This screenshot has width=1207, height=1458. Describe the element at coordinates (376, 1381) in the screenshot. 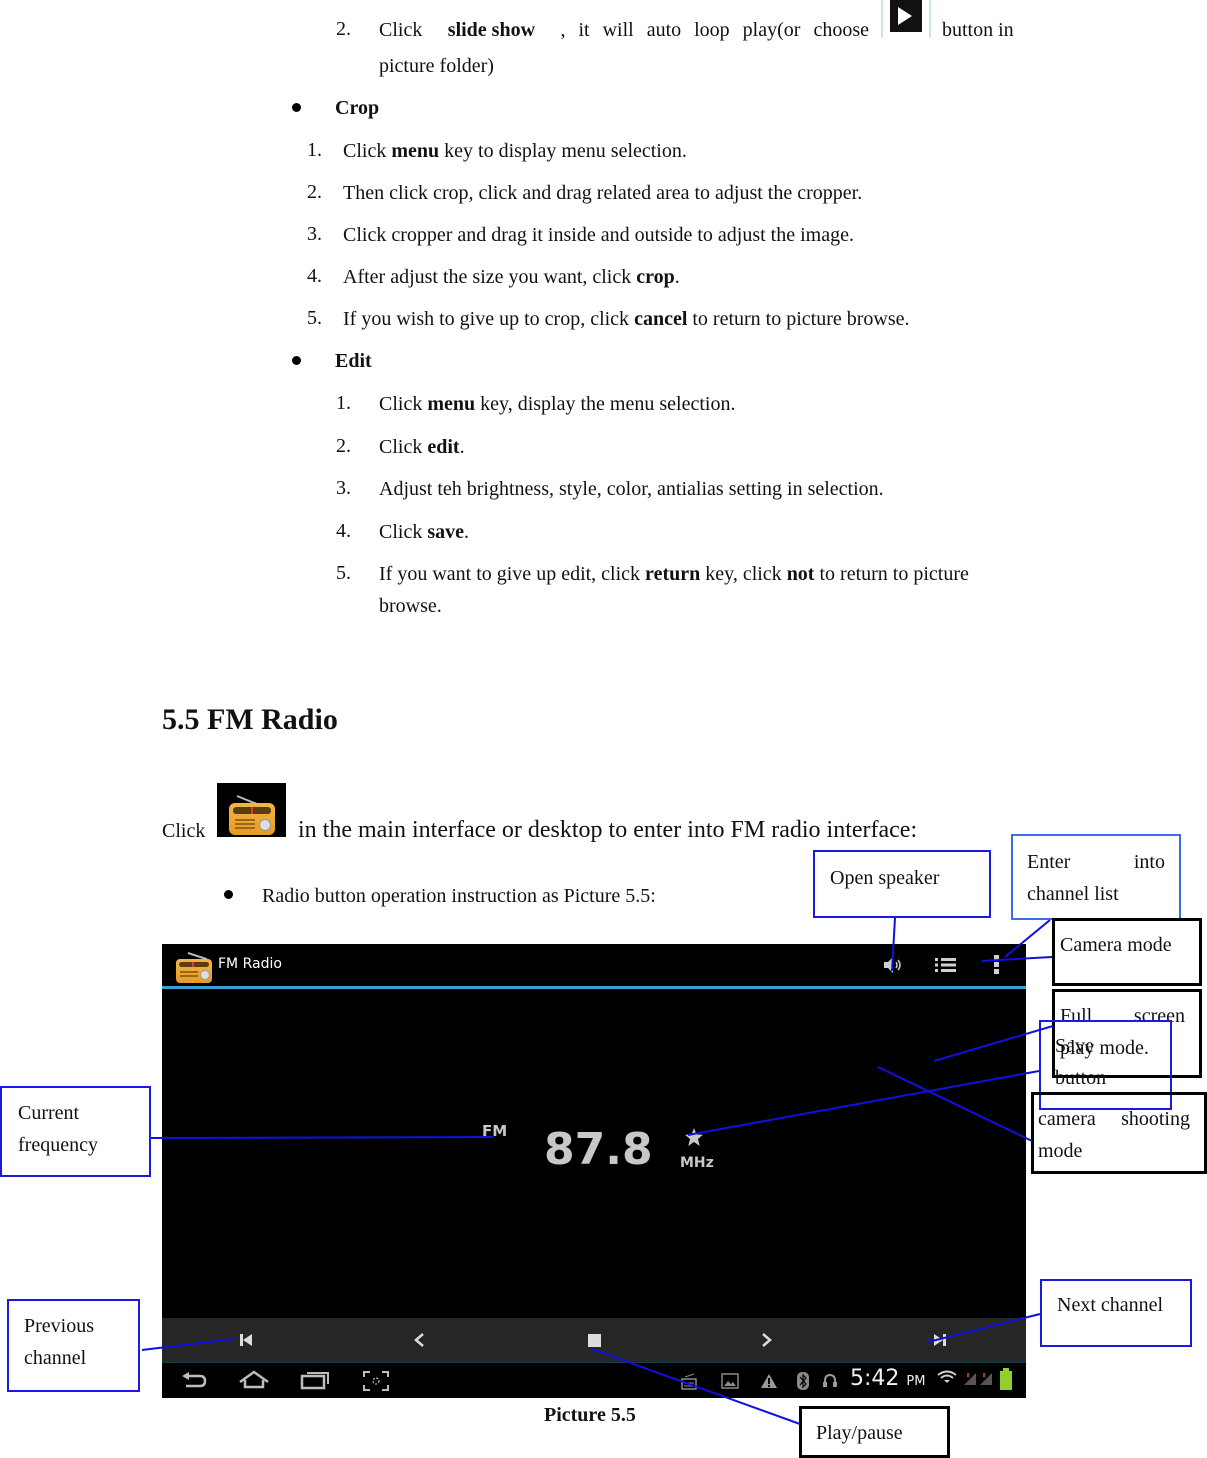

I see `screenshot-icon` at that location.